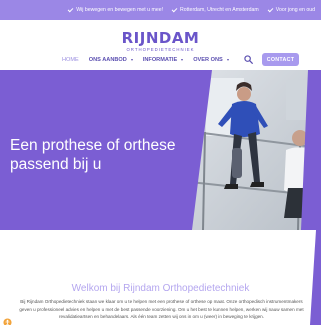 The image size is (321, 325). What do you see at coordinates (248, 59) in the screenshot?
I see `search-icon` at bounding box center [248, 59].